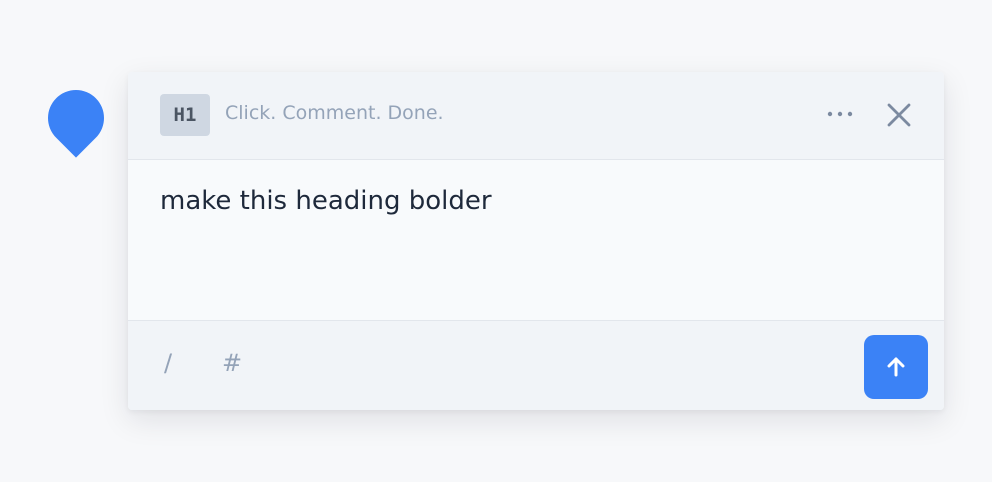 This screenshot has height=482, width=992. I want to click on popover-subtitle: Click. Comment. Done., so click(334, 113).